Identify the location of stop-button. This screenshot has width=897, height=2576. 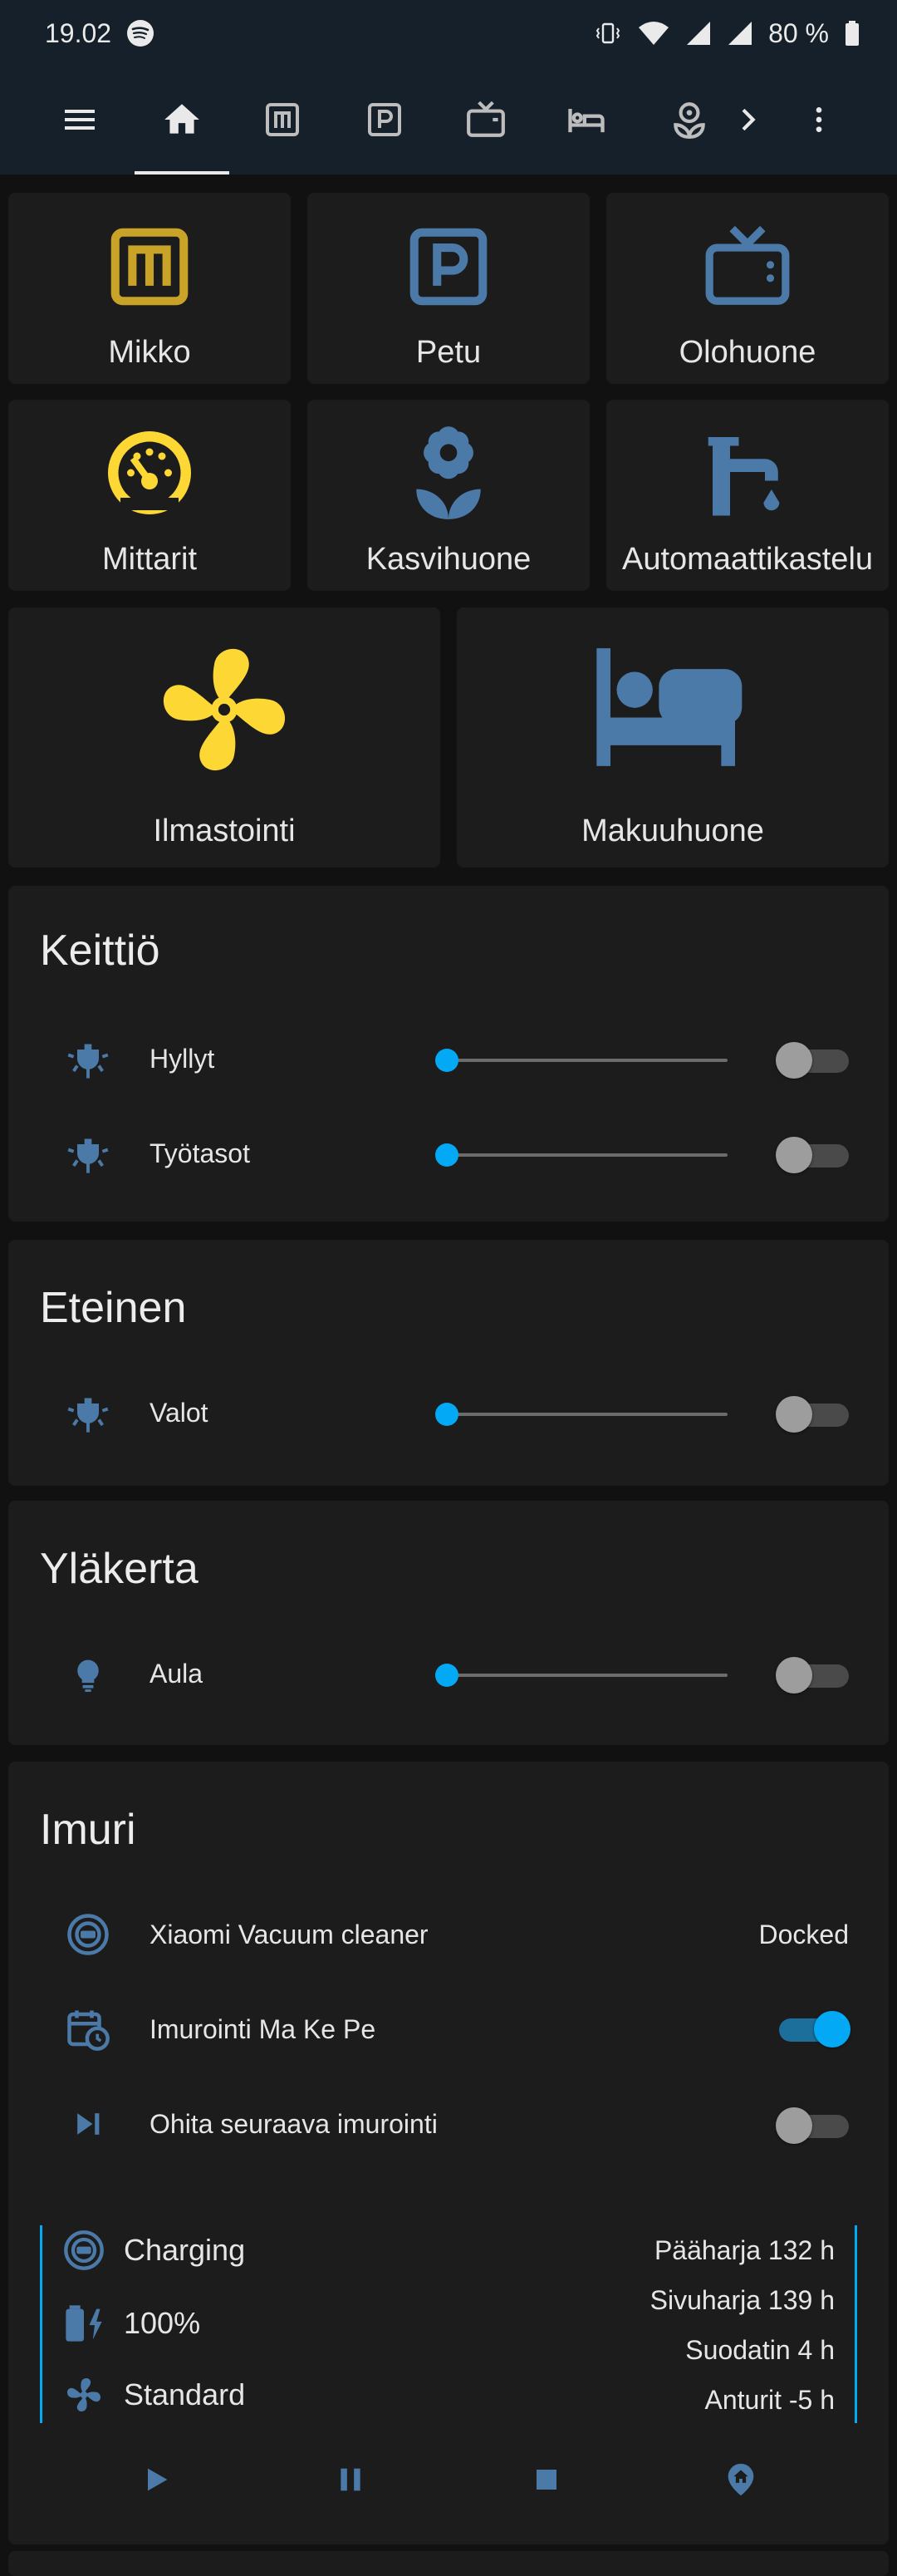
(547, 2480).